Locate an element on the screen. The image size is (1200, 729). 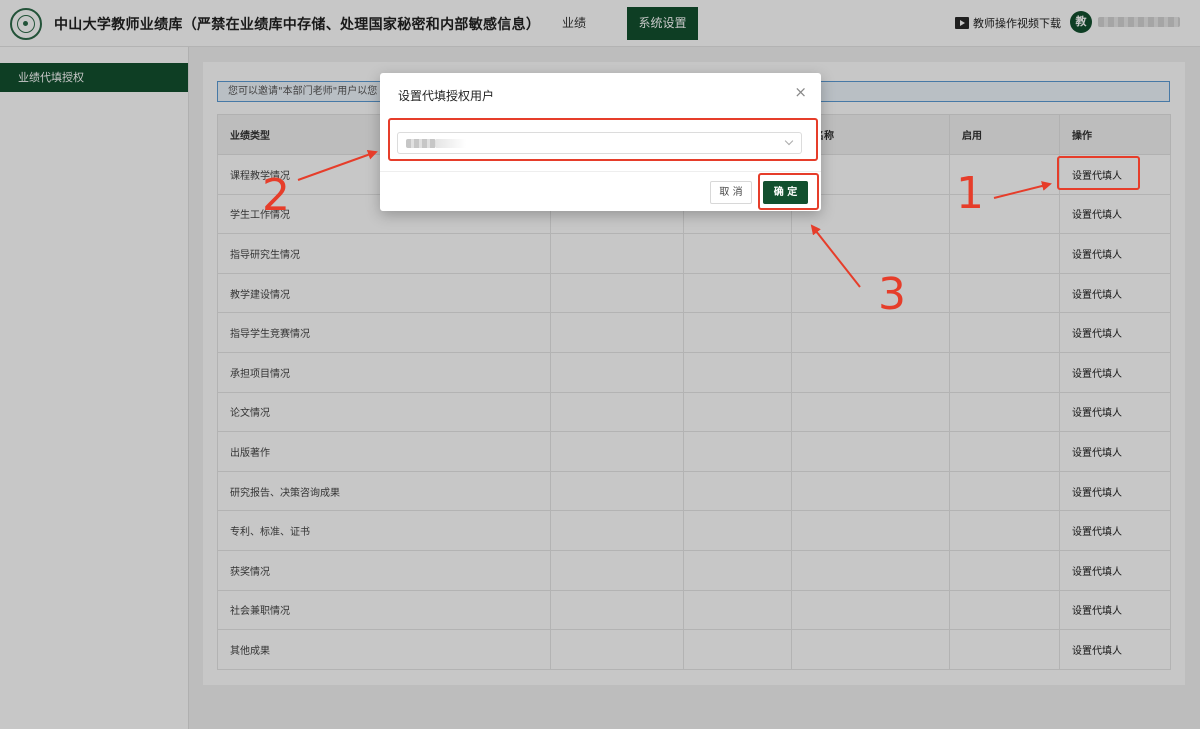
close-icon: × is located at coordinates (800, 92).